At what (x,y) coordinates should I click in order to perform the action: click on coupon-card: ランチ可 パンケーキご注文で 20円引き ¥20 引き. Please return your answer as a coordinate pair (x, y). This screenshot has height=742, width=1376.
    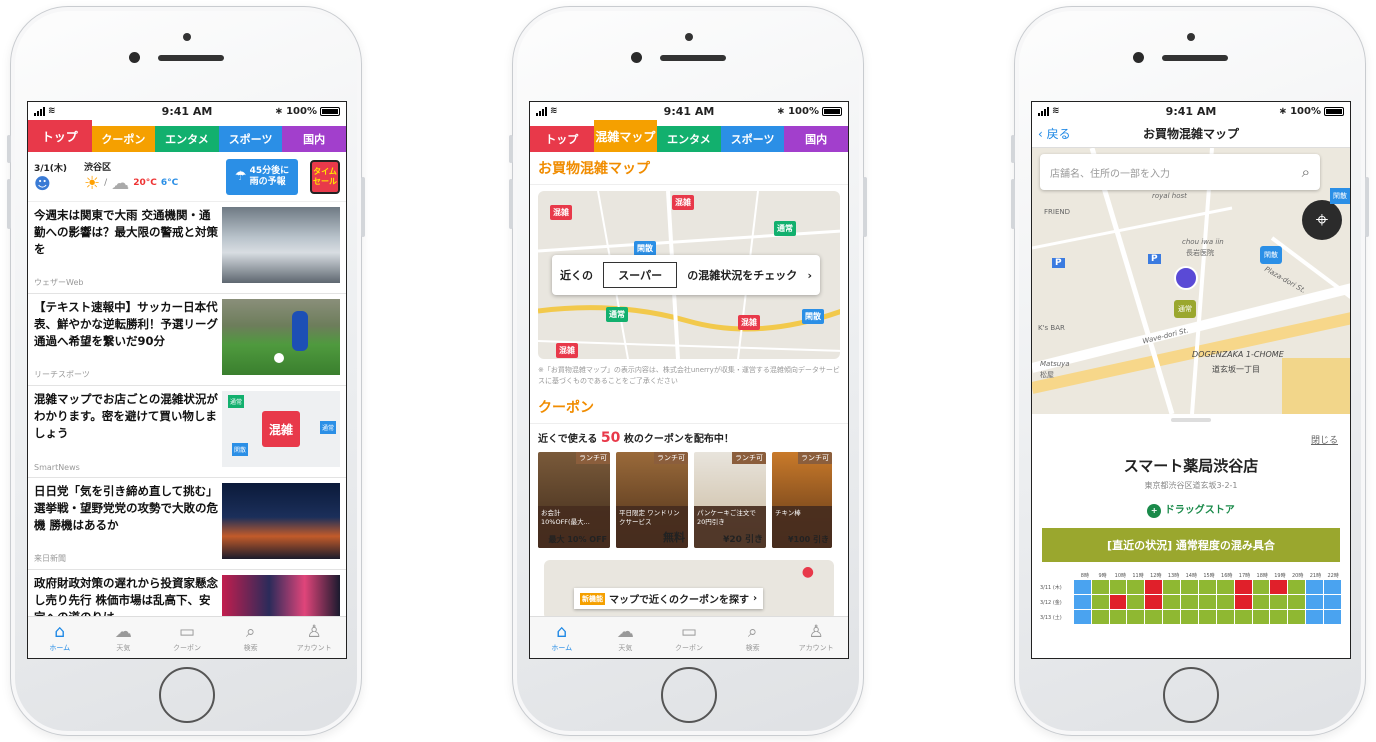
    Looking at the image, I should click on (730, 500).